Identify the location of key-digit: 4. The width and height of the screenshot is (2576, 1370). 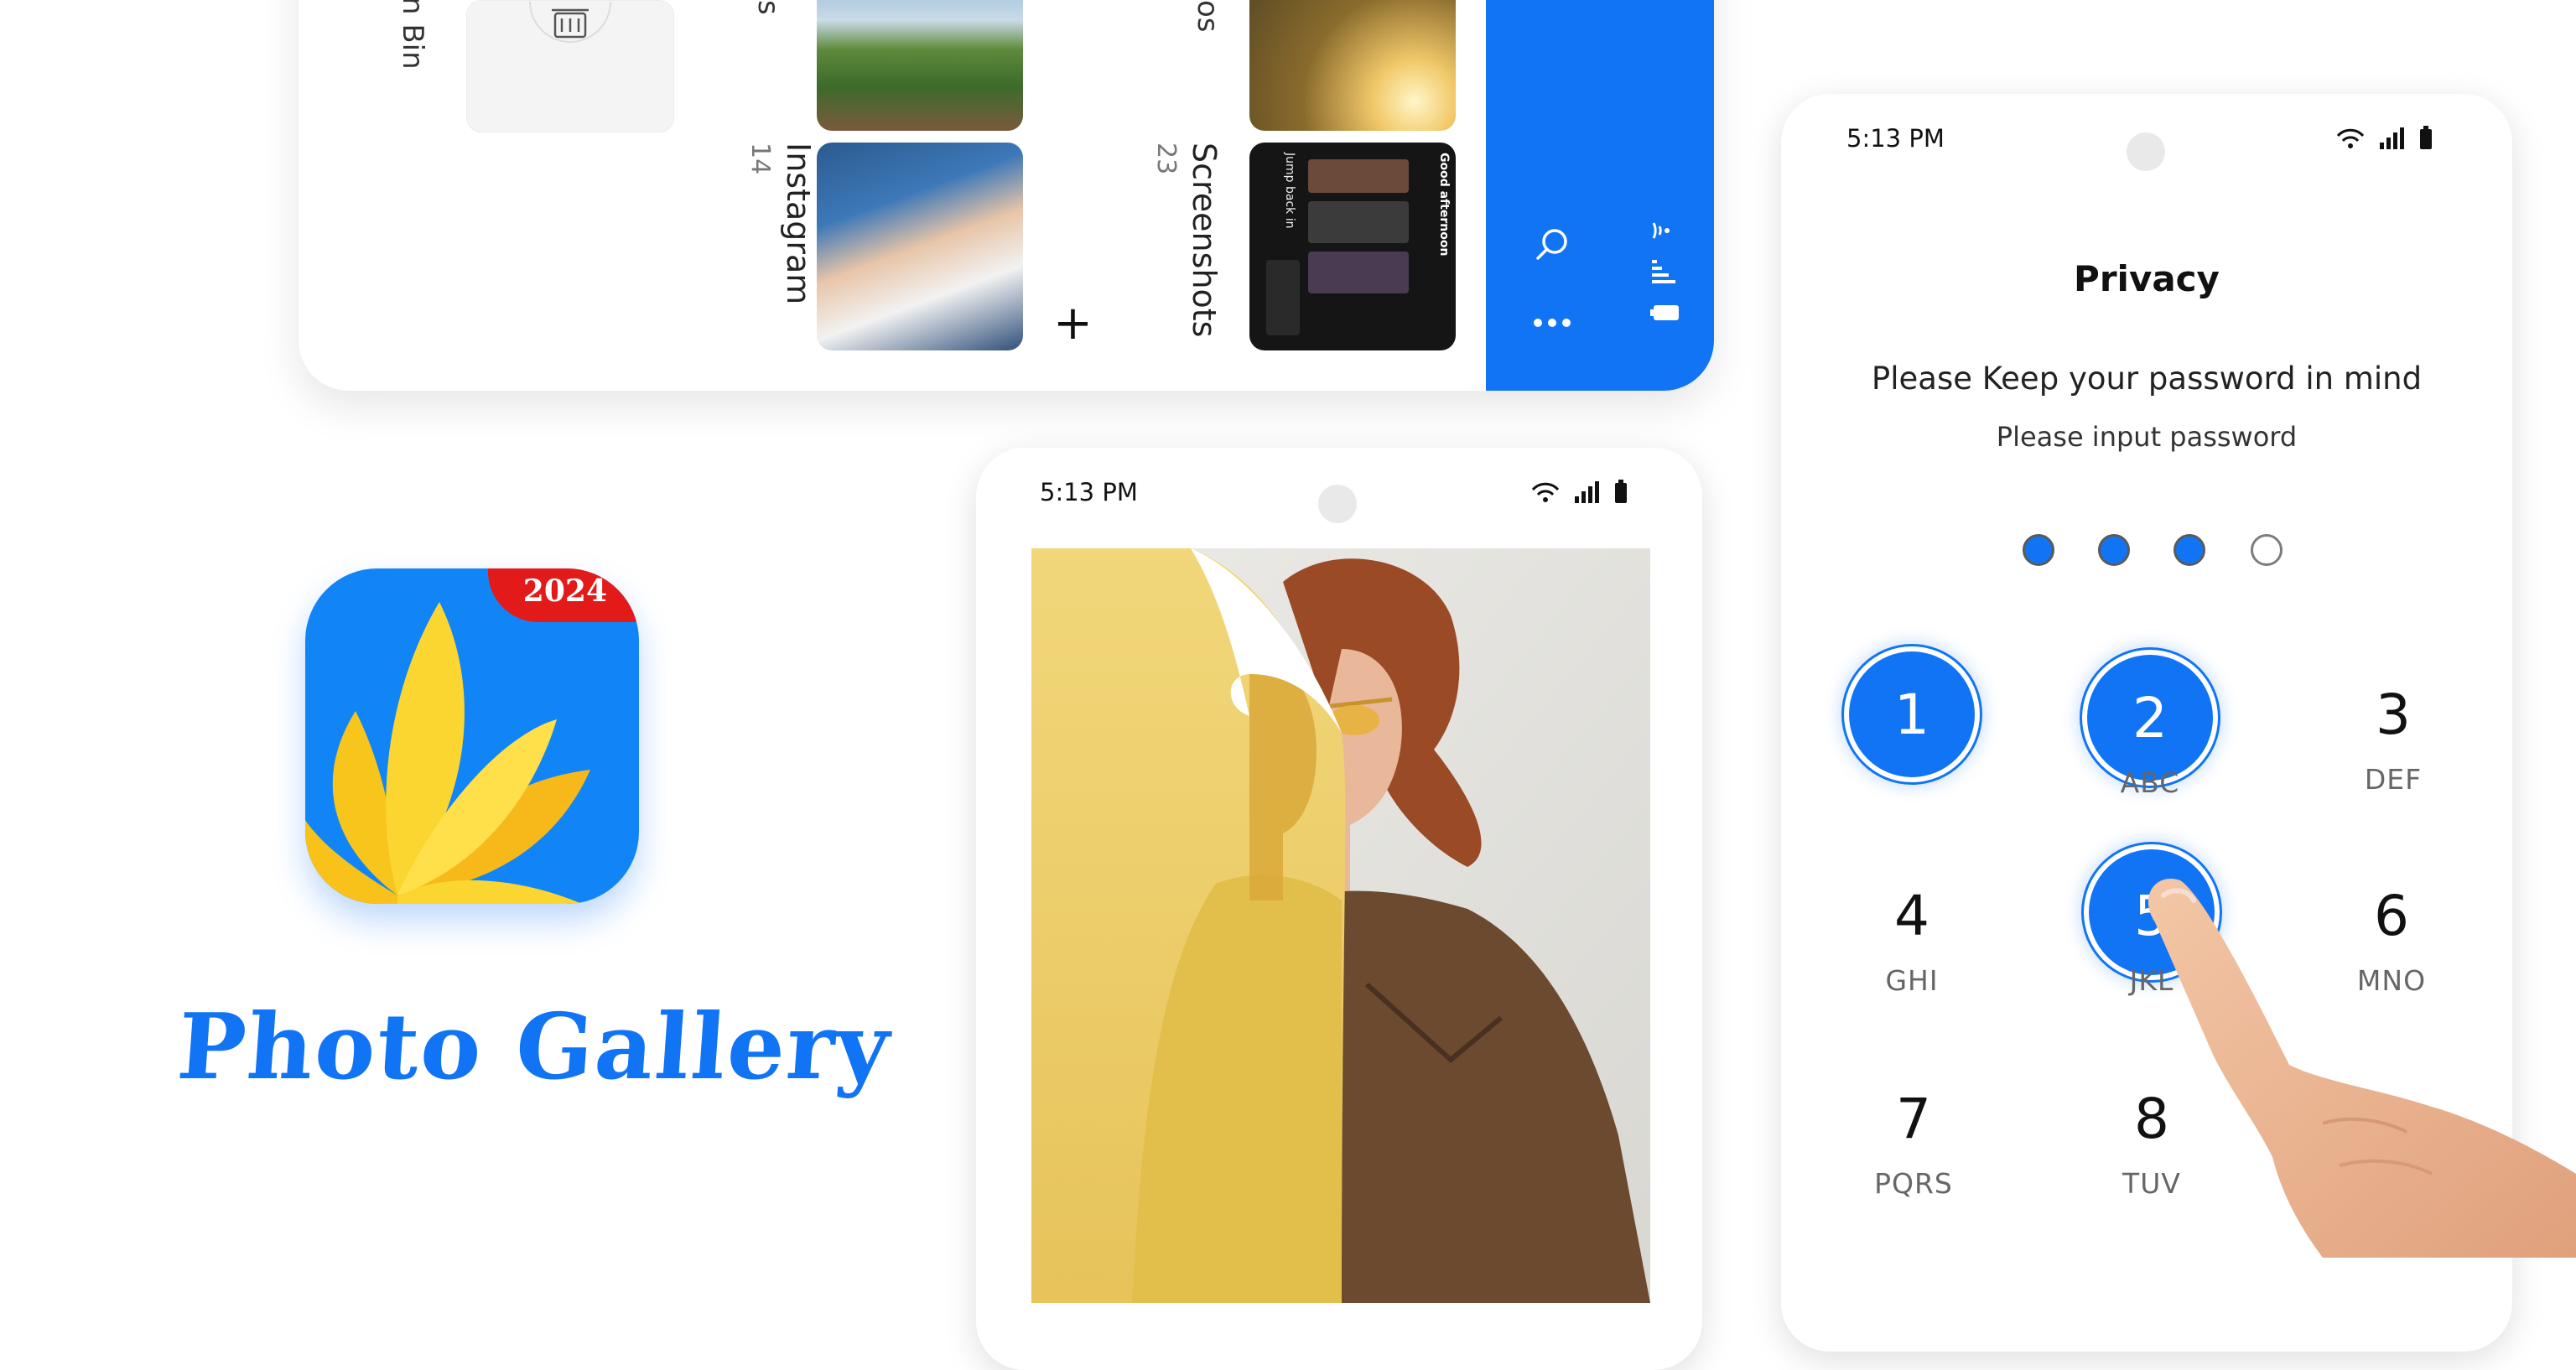
(1911, 916).